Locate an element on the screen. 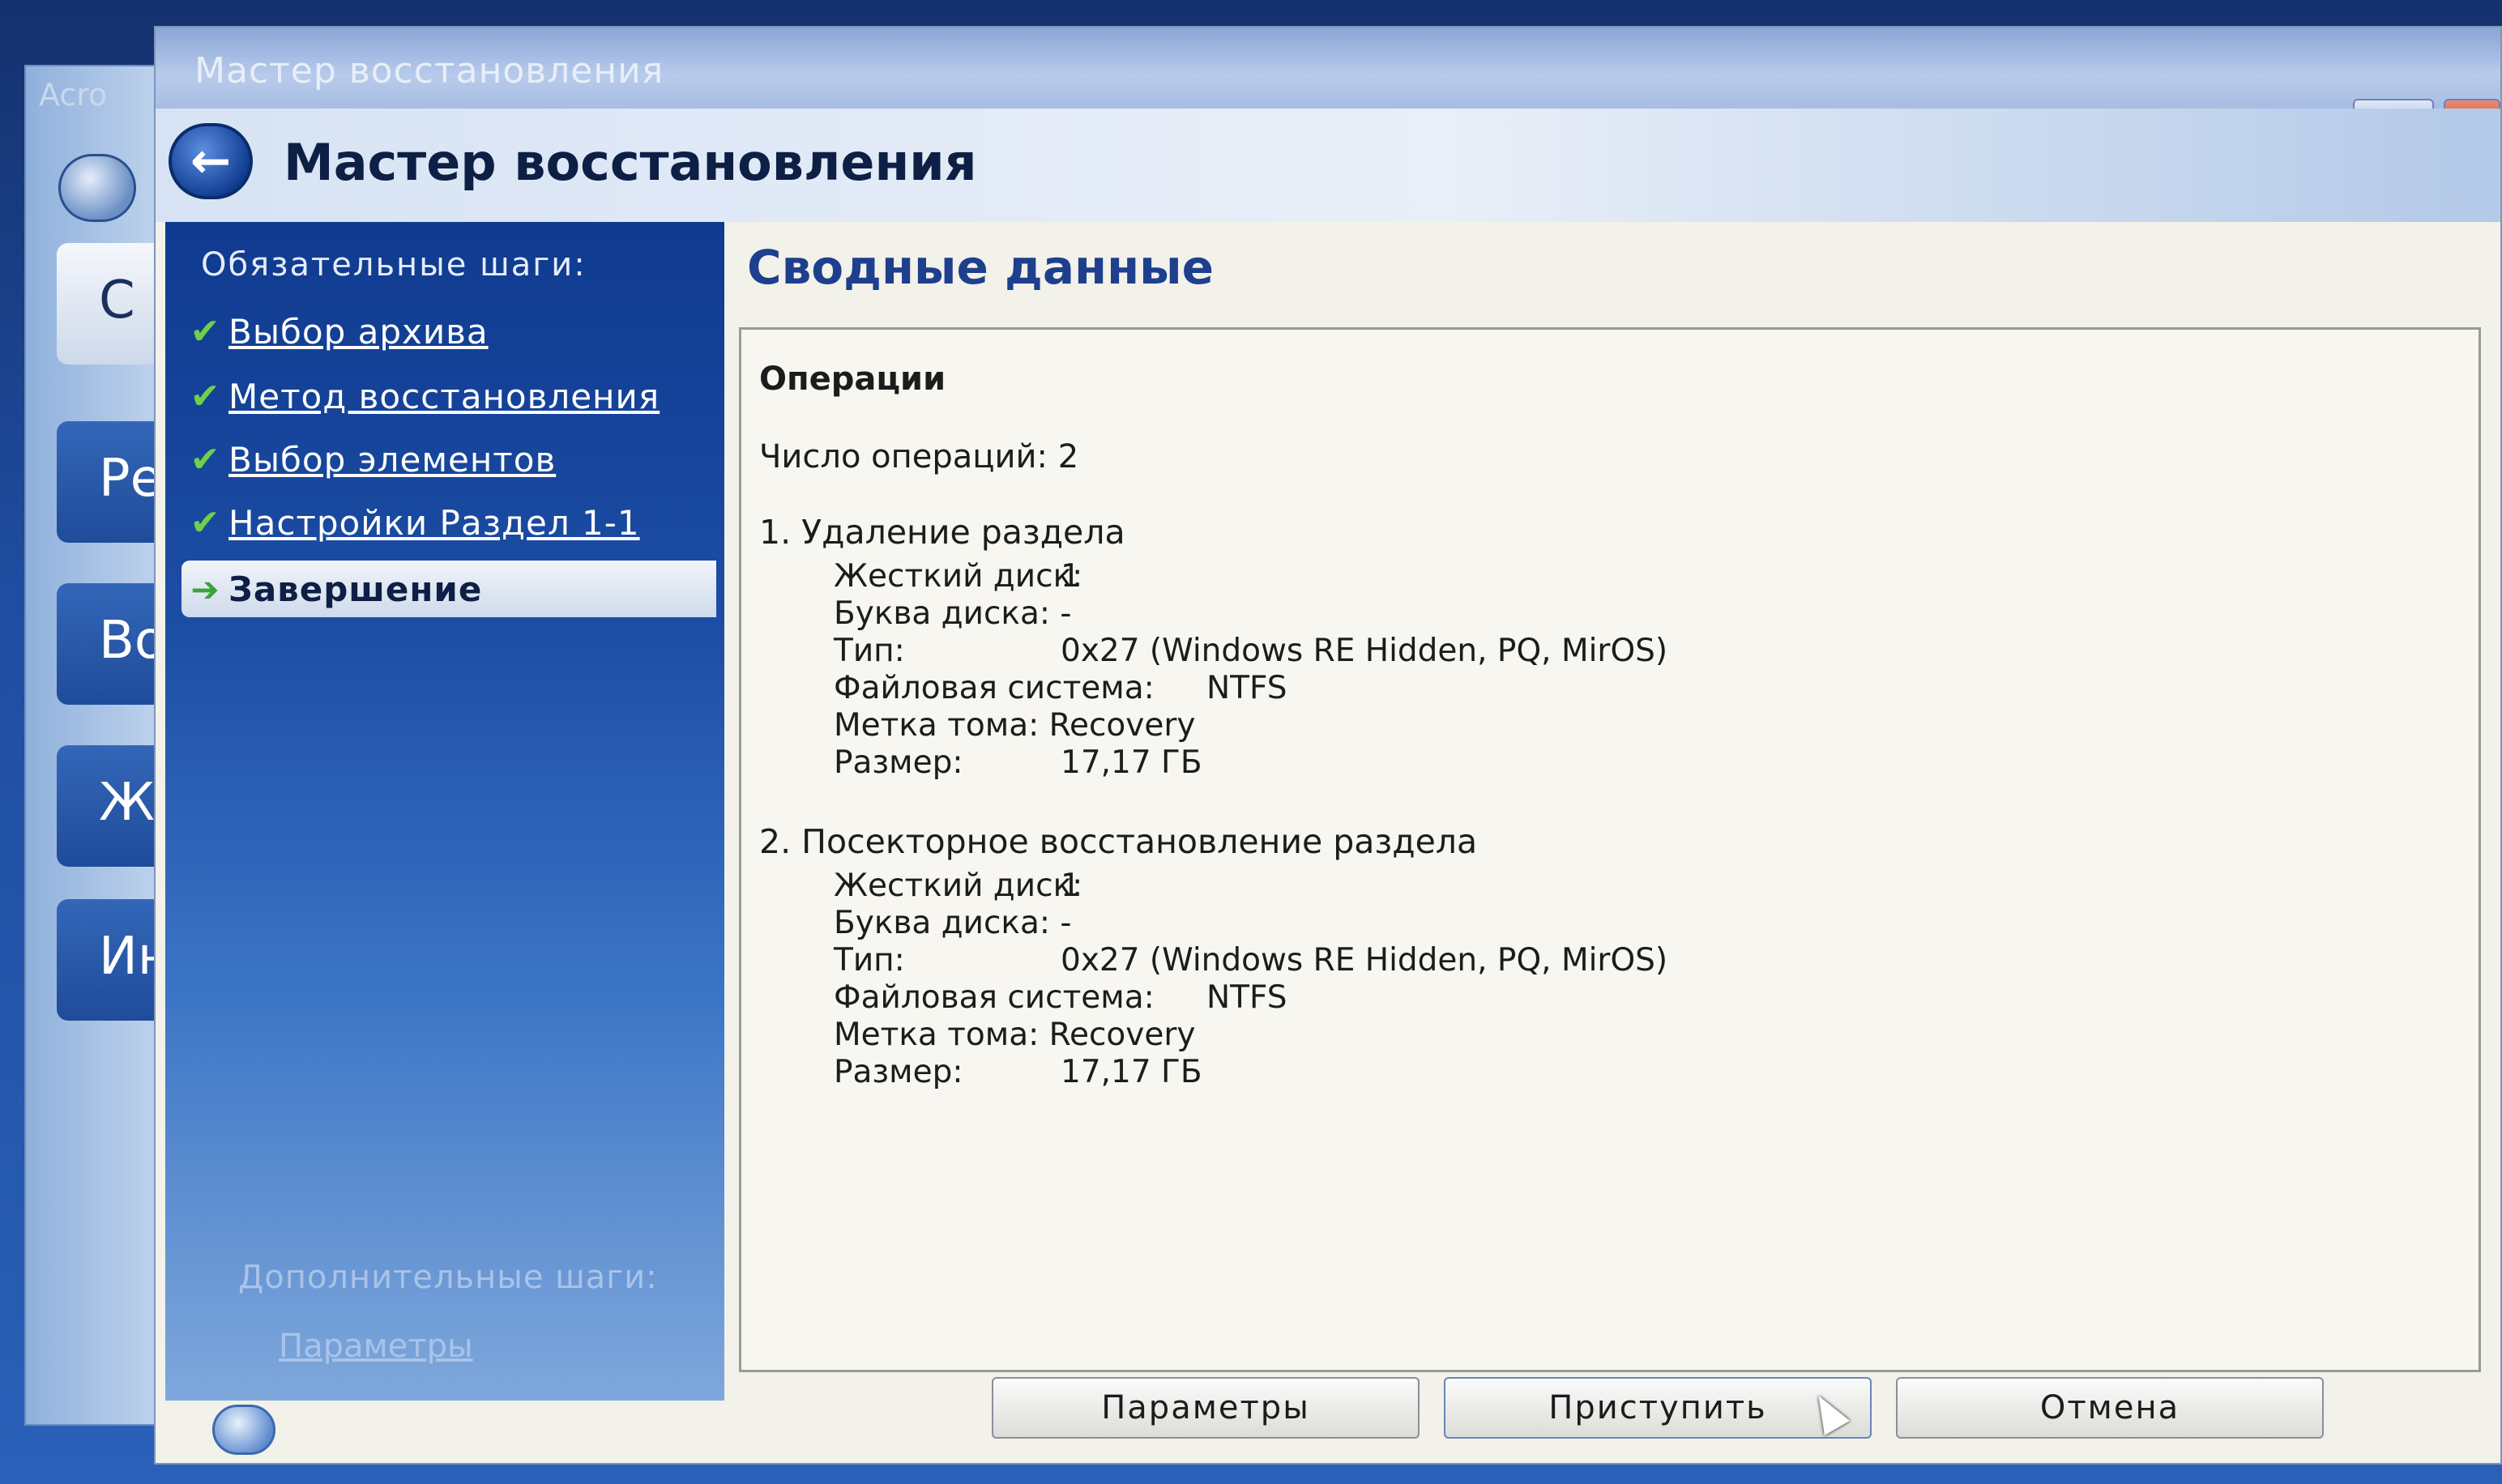 Image resolution: width=2502 pixels, height=1484 pixels. operations-count: Число операций: 2 is located at coordinates (919, 456).